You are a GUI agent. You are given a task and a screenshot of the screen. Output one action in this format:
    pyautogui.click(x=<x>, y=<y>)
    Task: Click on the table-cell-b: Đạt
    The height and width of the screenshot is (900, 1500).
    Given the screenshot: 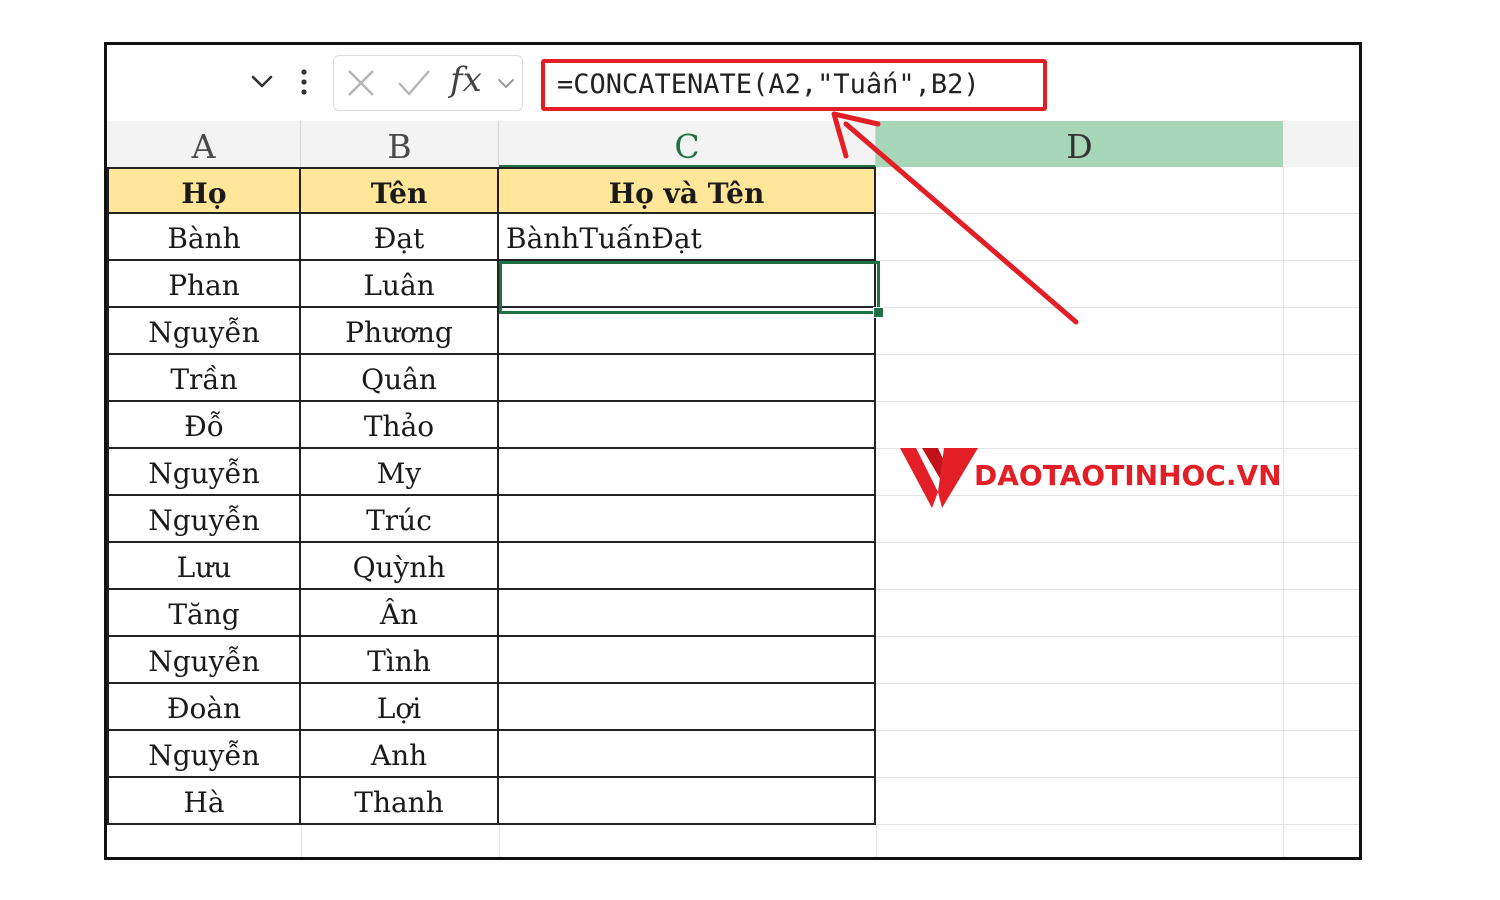 What is the action you would take?
    pyautogui.click(x=400, y=237)
    